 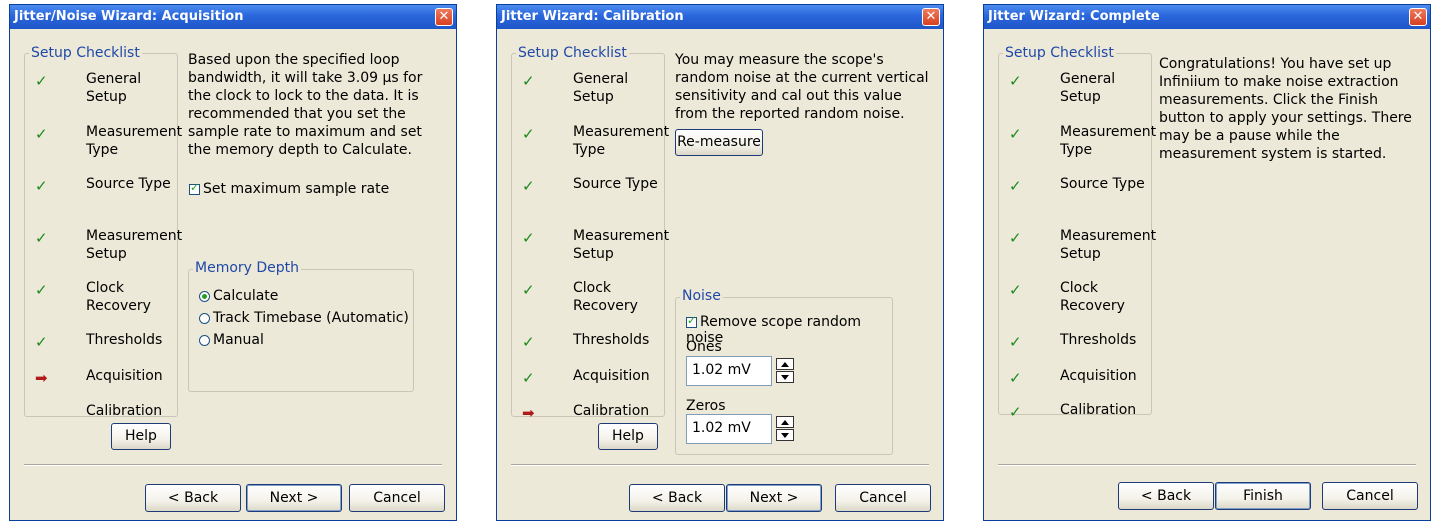 I want to click on checklist-item-label: Measurement Type, so click(x=134, y=141).